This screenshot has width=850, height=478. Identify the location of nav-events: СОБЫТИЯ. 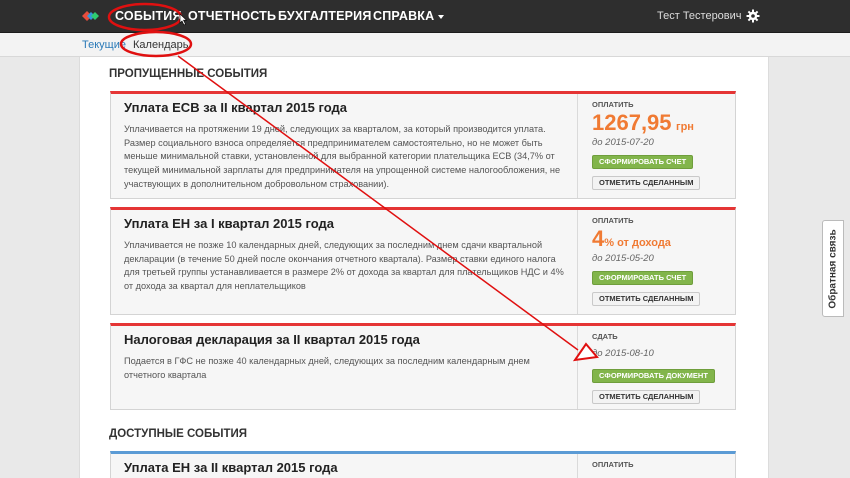
(148, 16).